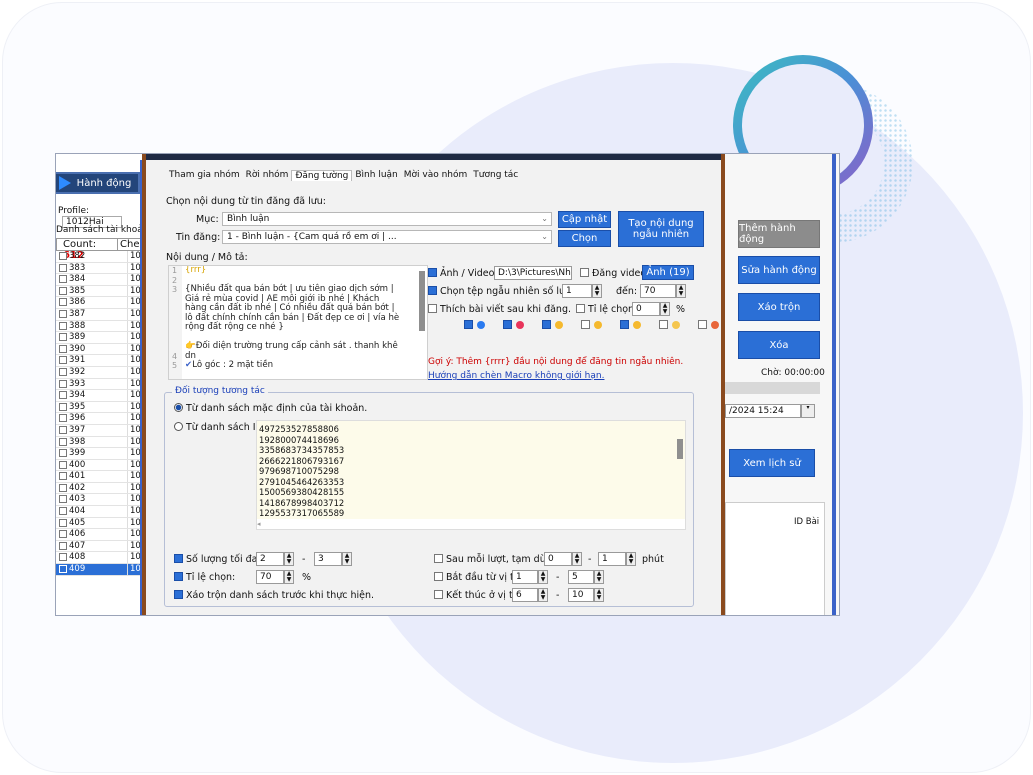  What do you see at coordinates (478, 595) in the screenshot?
I see `end-option: Kết thúc ở vị trí:` at bounding box center [478, 595].